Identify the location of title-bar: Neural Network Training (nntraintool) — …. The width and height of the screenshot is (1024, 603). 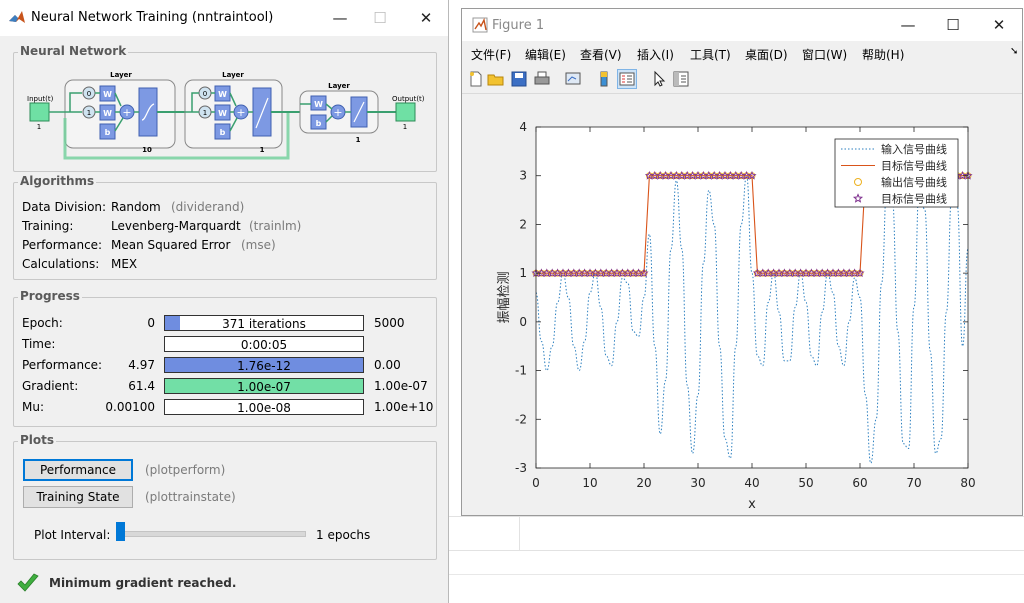
(224, 18).